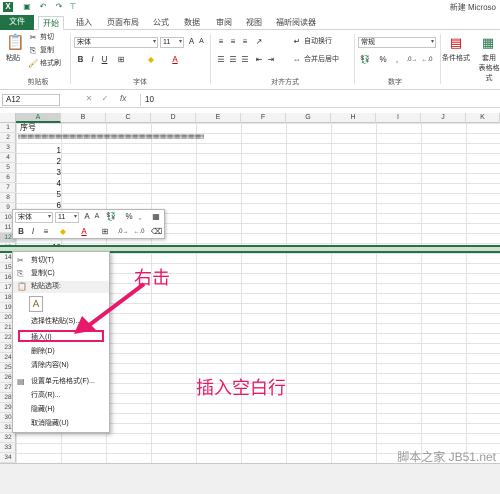  What do you see at coordinates (61, 261) in the screenshot?
I see `menu-item-cut: ✂ 剪切(T)` at bounding box center [61, 261].